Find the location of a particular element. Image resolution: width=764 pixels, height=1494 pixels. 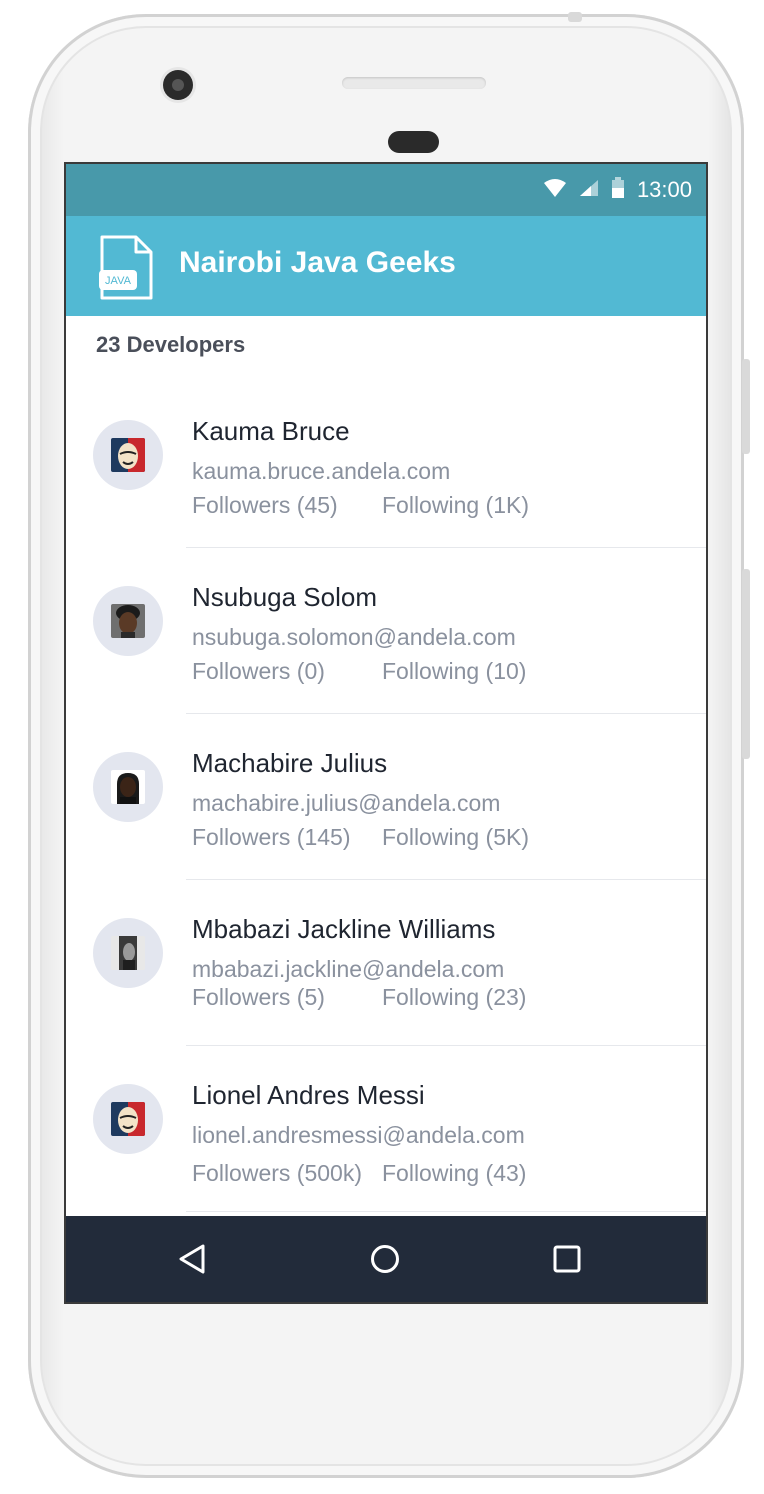

developer-name: Machabire Julius is located at coordinates (290, 763).